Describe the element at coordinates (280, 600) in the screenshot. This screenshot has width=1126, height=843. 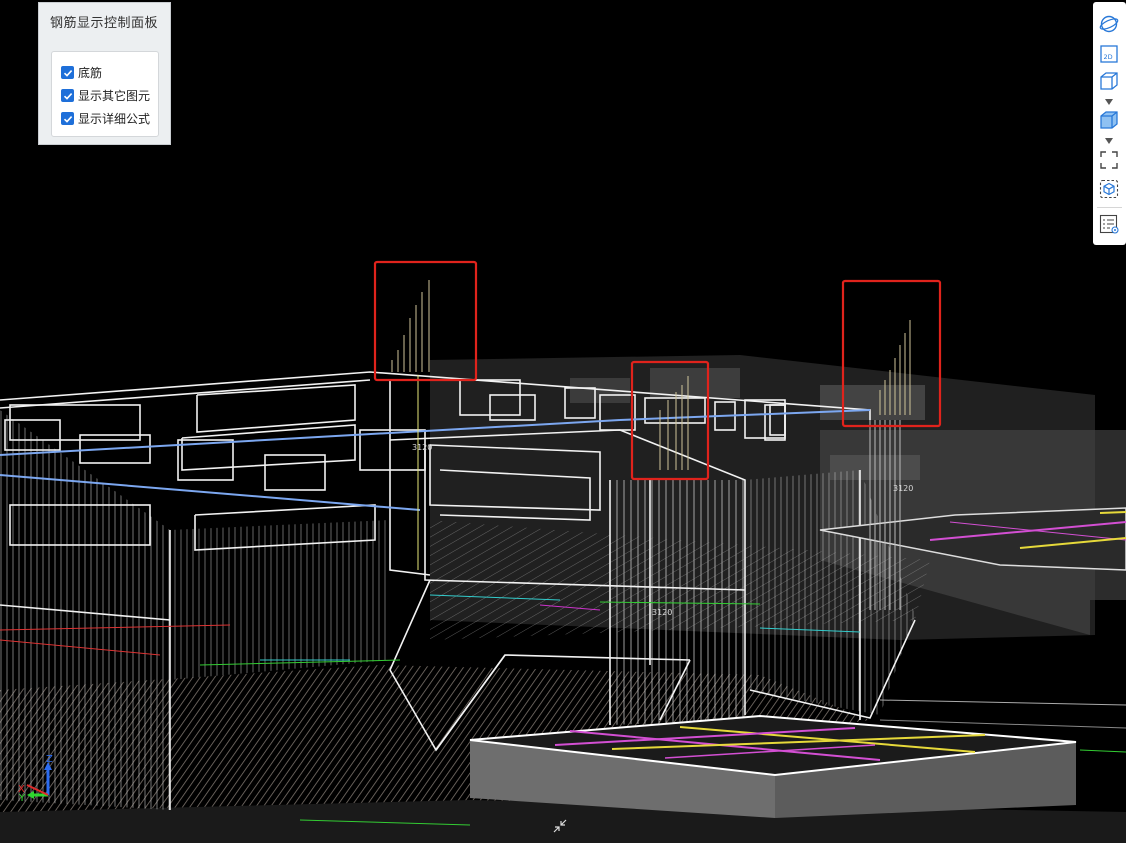
I see `wall-vertical-rebar-mid` at that location.